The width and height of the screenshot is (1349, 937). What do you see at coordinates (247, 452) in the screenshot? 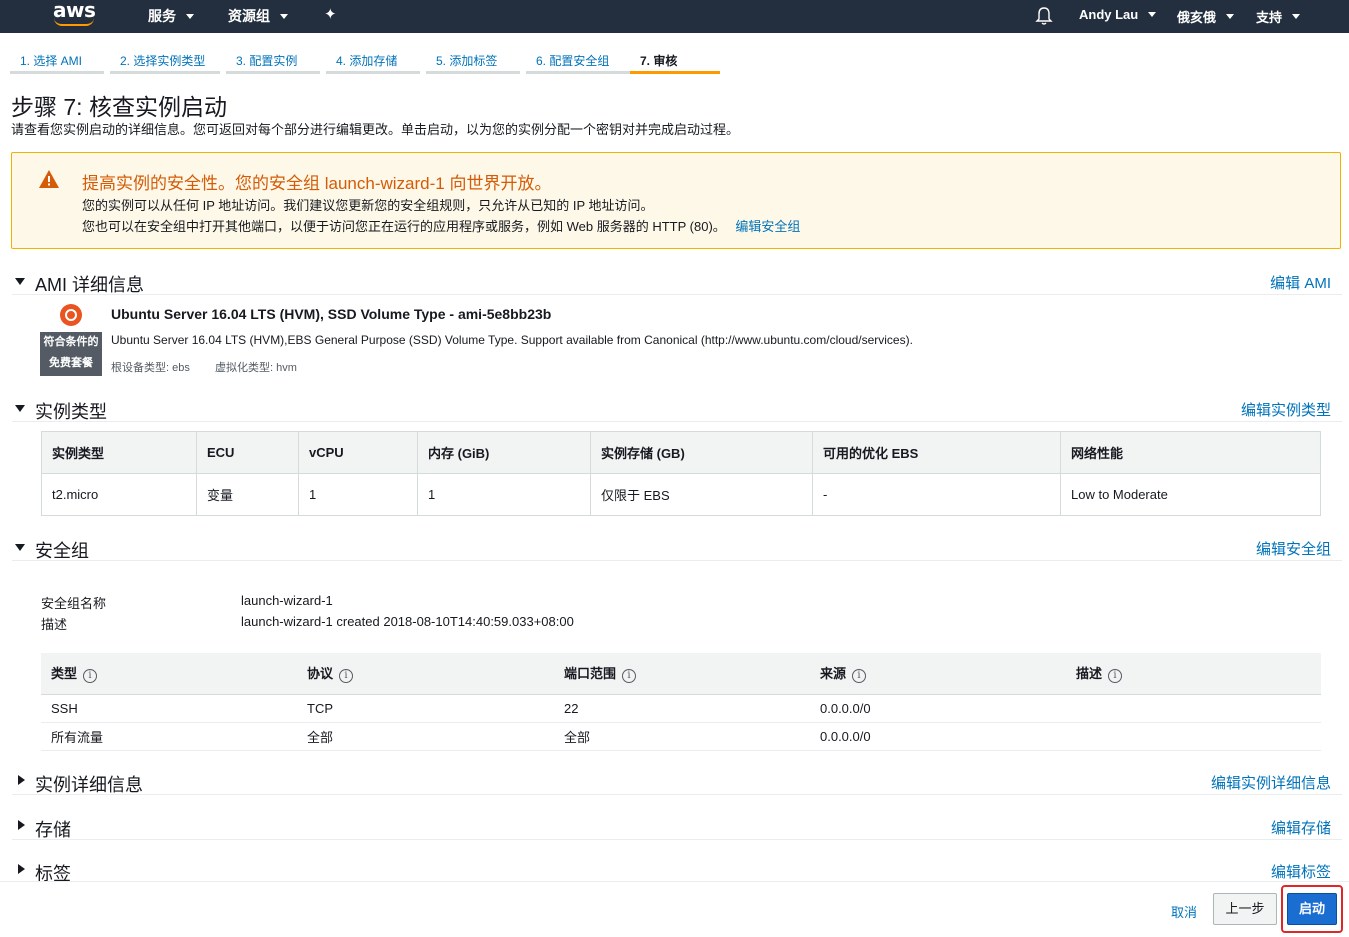
I see `column-header: ECU` at bounding box center [247, 452].